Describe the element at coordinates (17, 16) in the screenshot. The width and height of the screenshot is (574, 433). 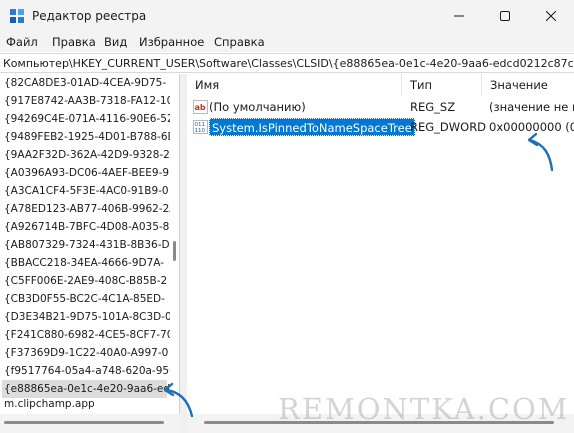
I see `registry-editor-icon` at that location.